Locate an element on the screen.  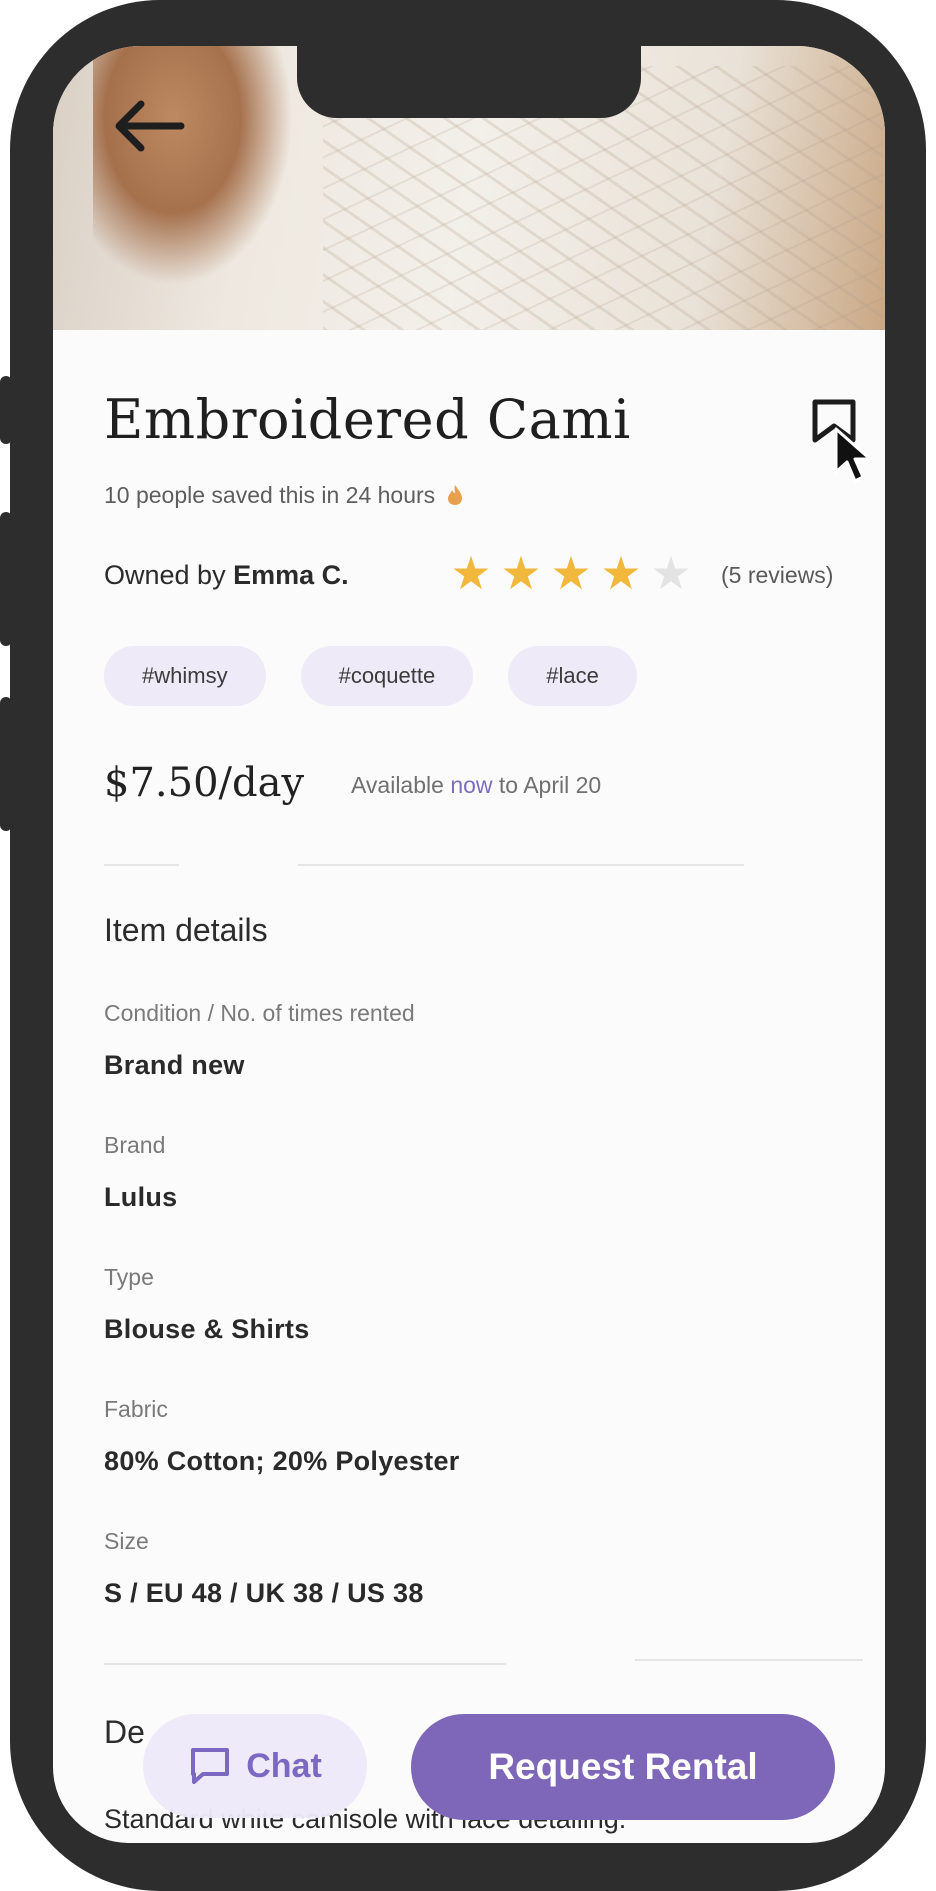
tag-list: #whimsy #coquette #lace is located at coordinates (370, 676).